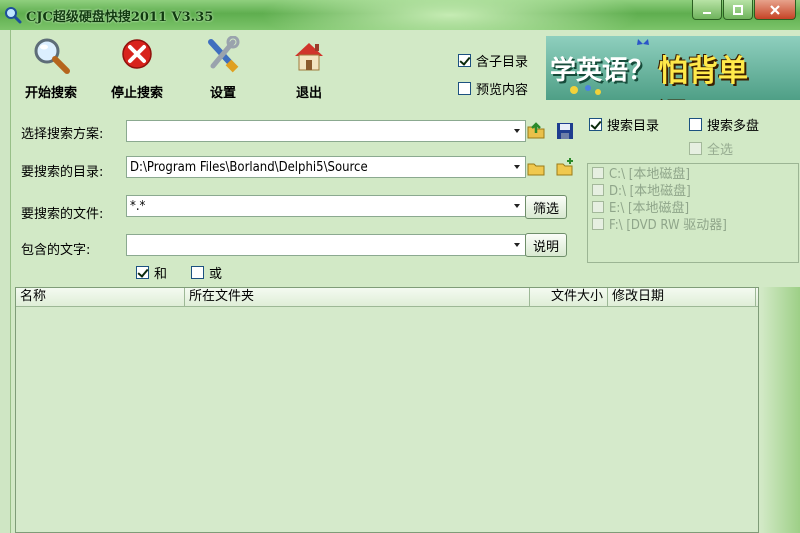  I want to click on and-check, so click(142, 272).